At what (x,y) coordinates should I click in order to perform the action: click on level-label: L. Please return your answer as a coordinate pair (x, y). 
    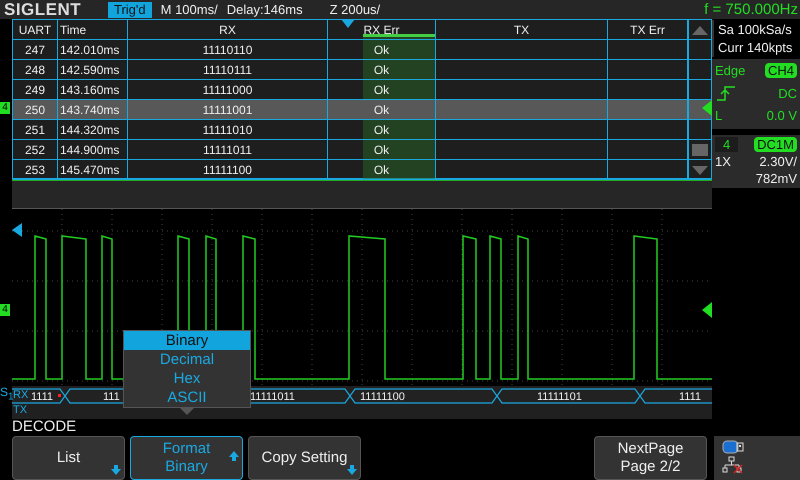
    Looking at the image, I should click on (718, 115).